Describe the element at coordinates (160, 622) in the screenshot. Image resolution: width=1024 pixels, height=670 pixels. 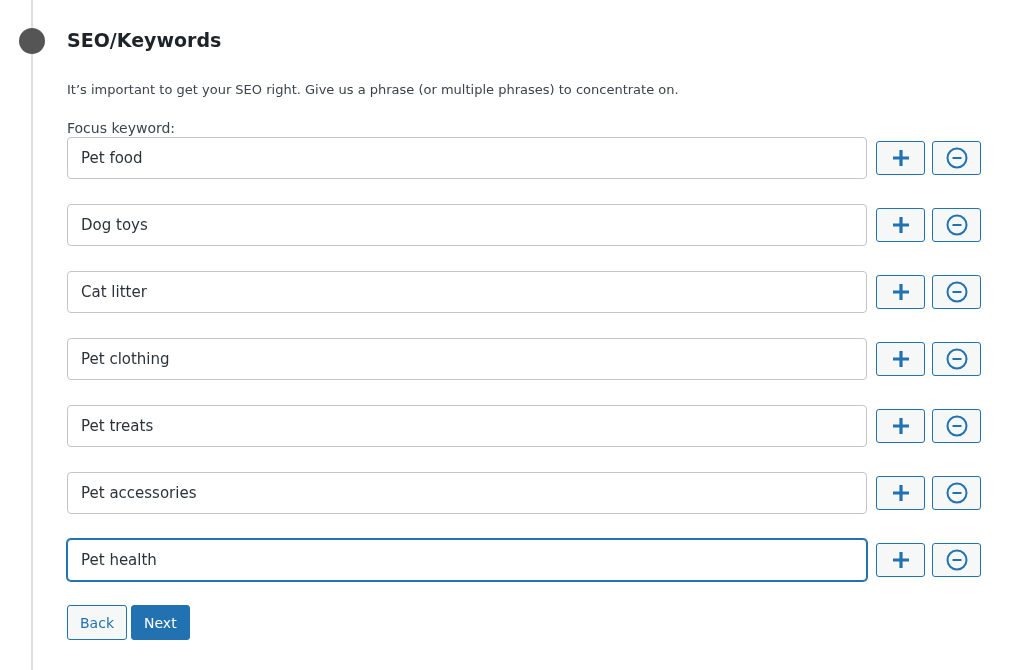
I see `next-button: Next` at that location.